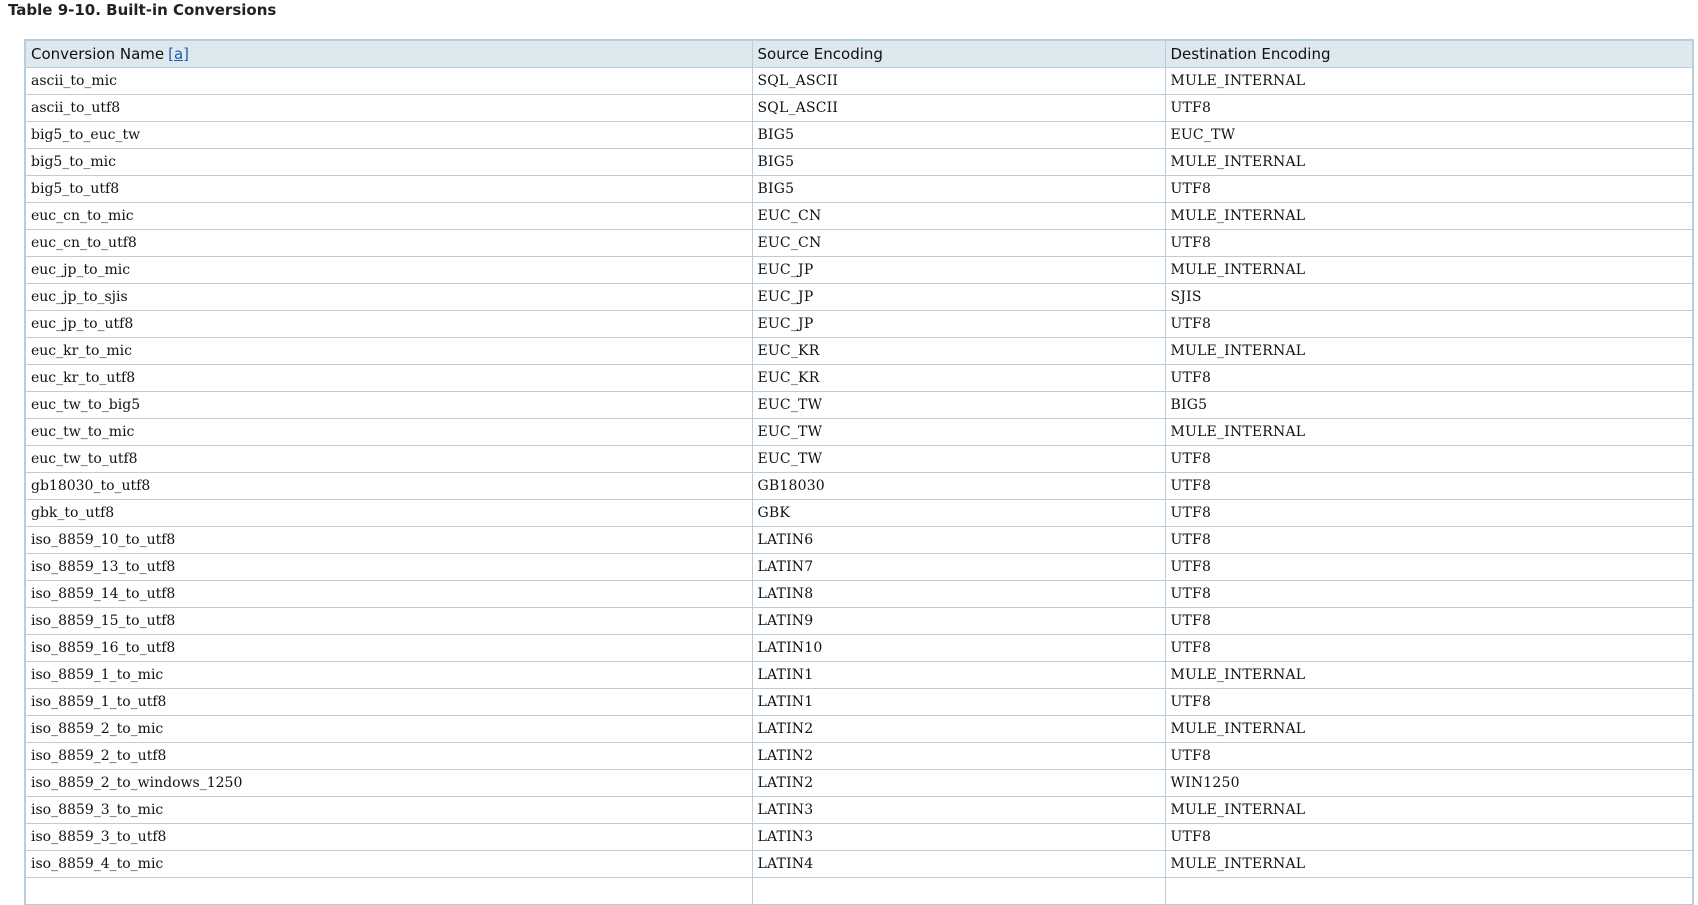 This screenshot has height=905, width=1698. I want to click on destination-encoding-cell: BIG5, so click(1429, 405).